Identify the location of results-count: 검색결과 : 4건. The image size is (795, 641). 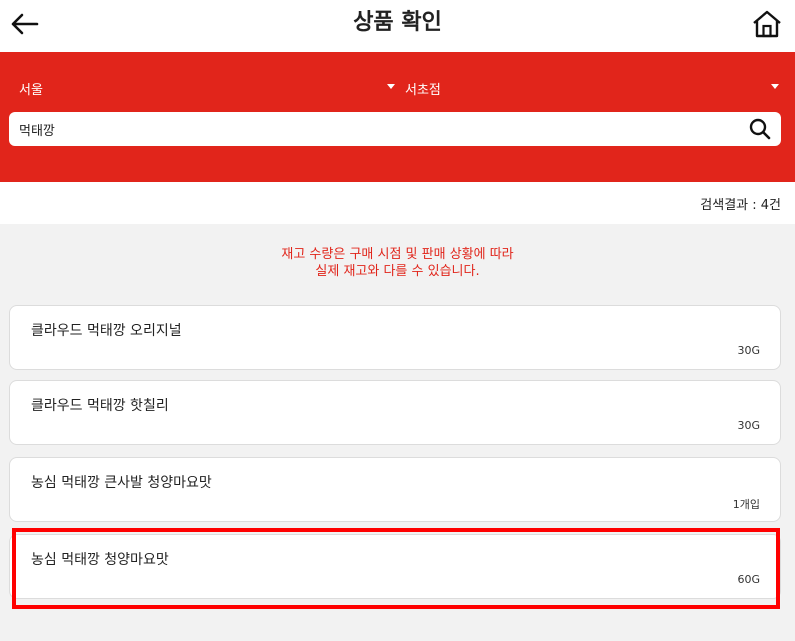
(740, 205).